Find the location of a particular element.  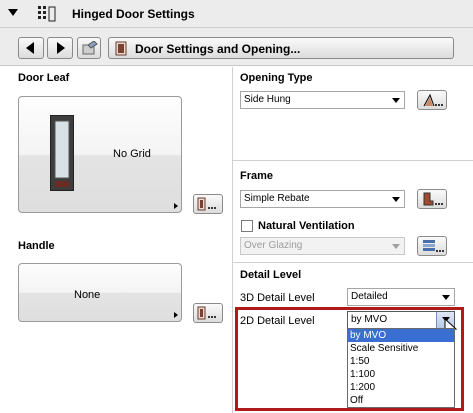

arrow-left-icon is located at coordinates (30, 48).